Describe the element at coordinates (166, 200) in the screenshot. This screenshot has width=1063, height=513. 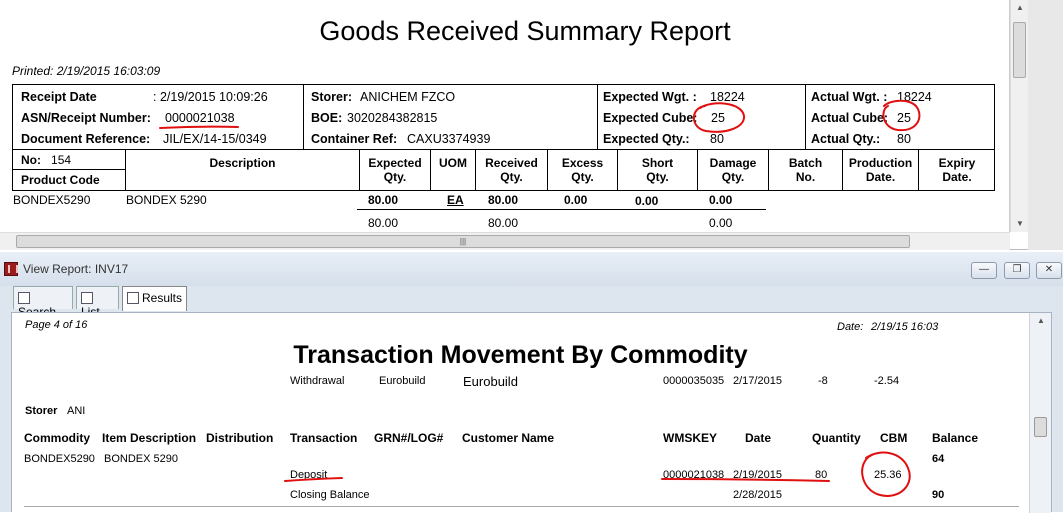
I see `row-description: BONDEX 5290` at that location.